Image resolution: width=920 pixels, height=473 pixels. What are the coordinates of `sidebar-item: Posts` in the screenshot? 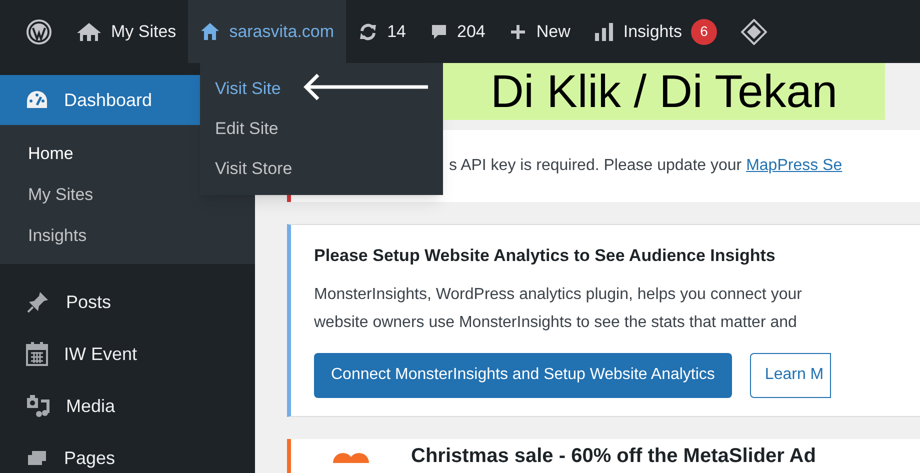 It's located at (127, 302).